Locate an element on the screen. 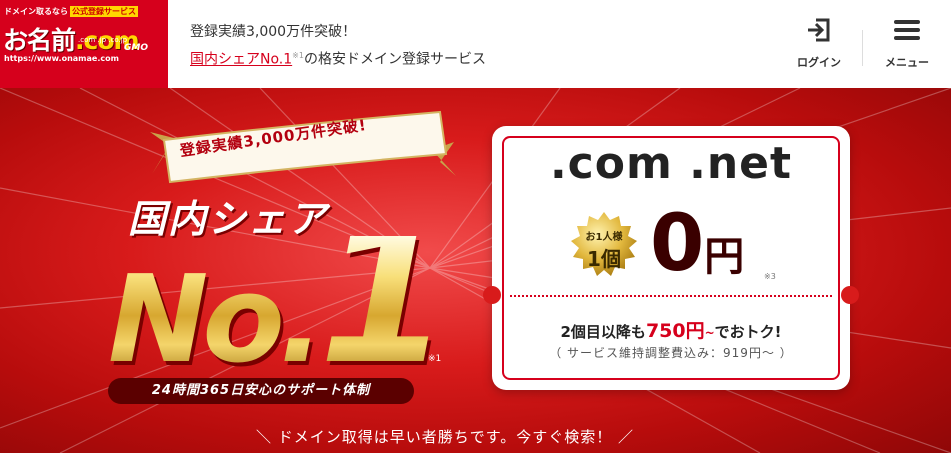 The width and height of the screenshot is (951, 453). hero-footnote: ※1 is located at coordinates (435, 359).